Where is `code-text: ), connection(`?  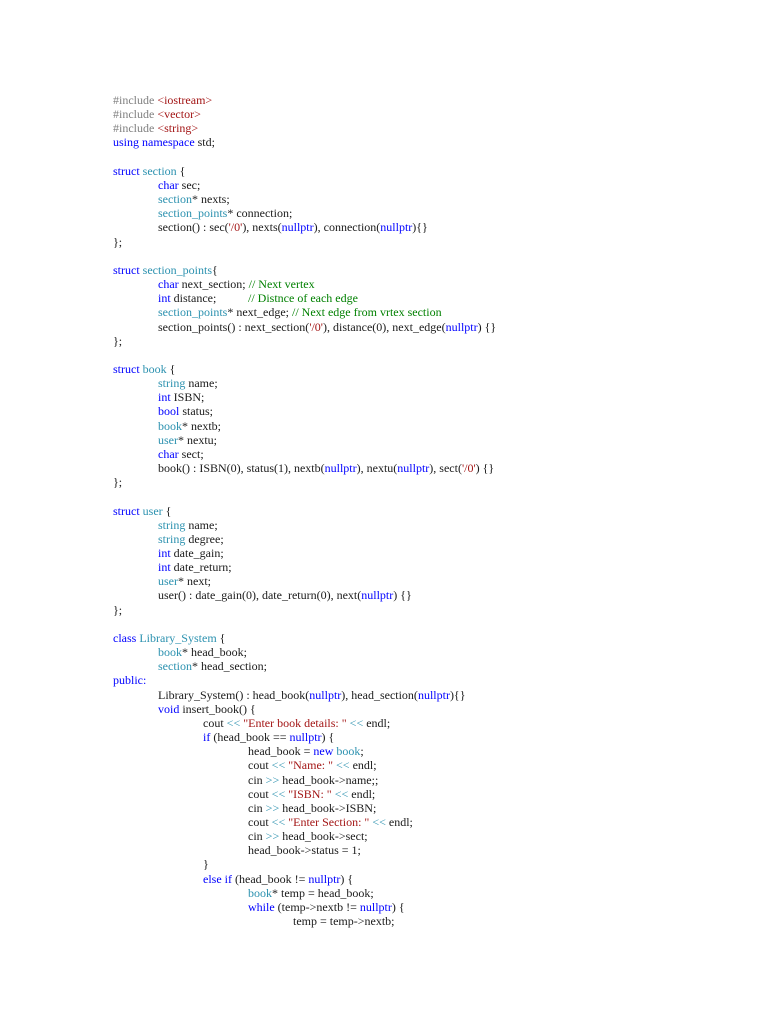 code-text: ), connection( is located at coordinates (347, 227).